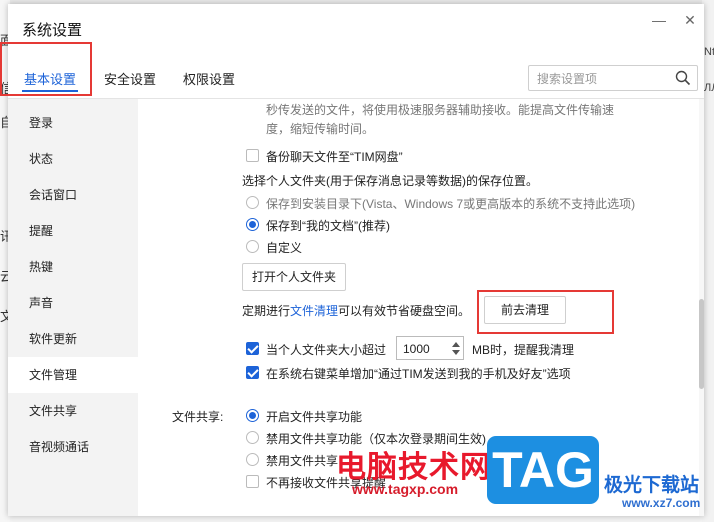 The width and height of the screenshot is (714, 522). I want to click on open-personal-folder-button: 打开个人文件夹, so click(294, 277).